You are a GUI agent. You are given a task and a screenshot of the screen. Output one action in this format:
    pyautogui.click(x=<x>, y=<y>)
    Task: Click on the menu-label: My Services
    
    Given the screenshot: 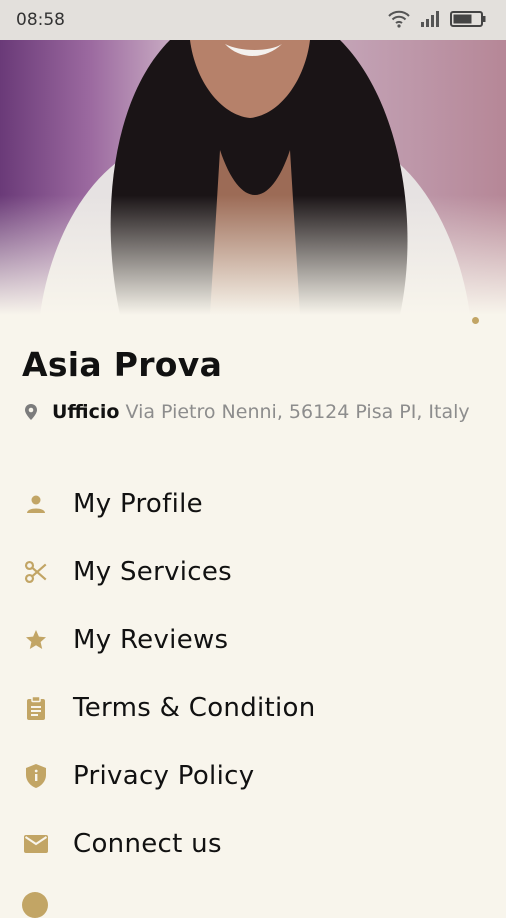 What is the action you would take?
    pyautogui.click(x=153, y=572)
    